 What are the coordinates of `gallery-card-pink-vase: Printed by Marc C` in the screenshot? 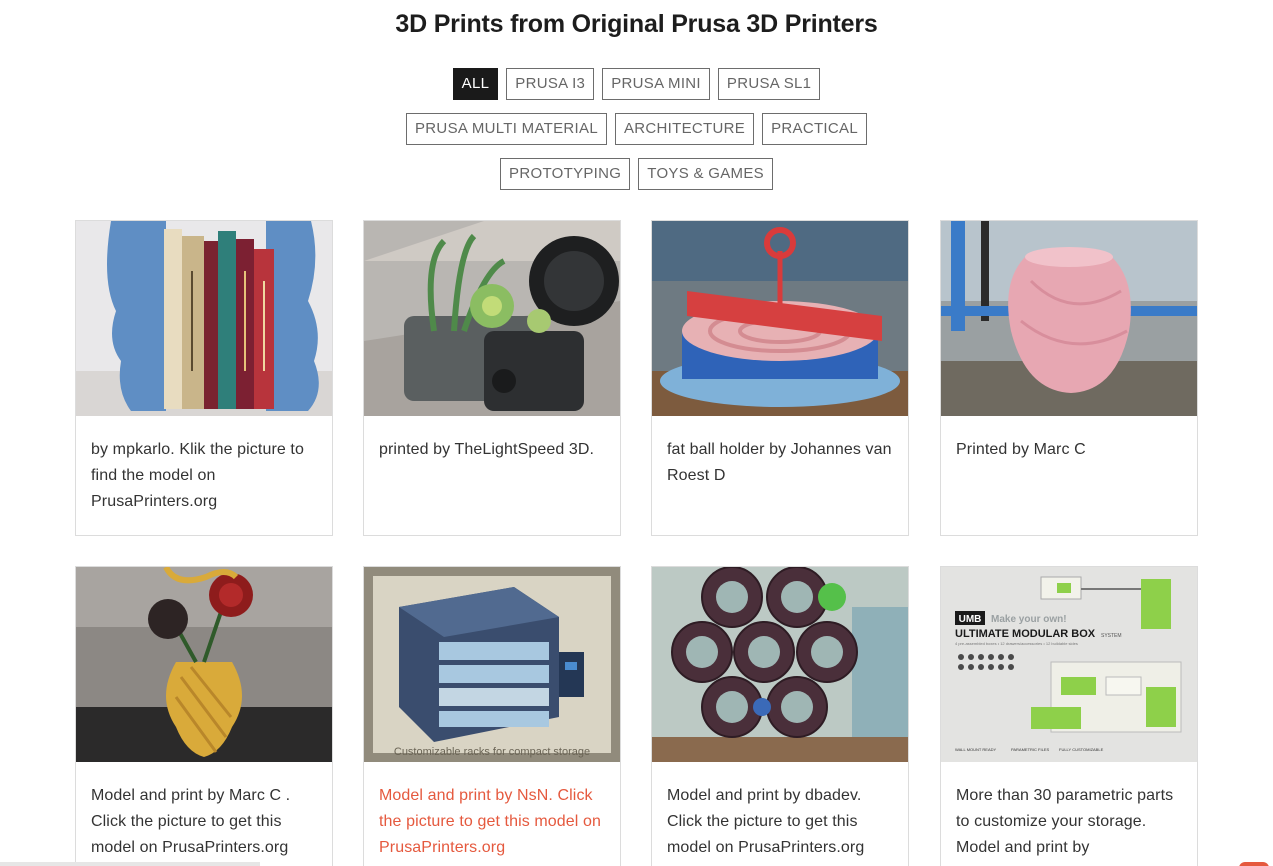 It's located at (1069, 378).